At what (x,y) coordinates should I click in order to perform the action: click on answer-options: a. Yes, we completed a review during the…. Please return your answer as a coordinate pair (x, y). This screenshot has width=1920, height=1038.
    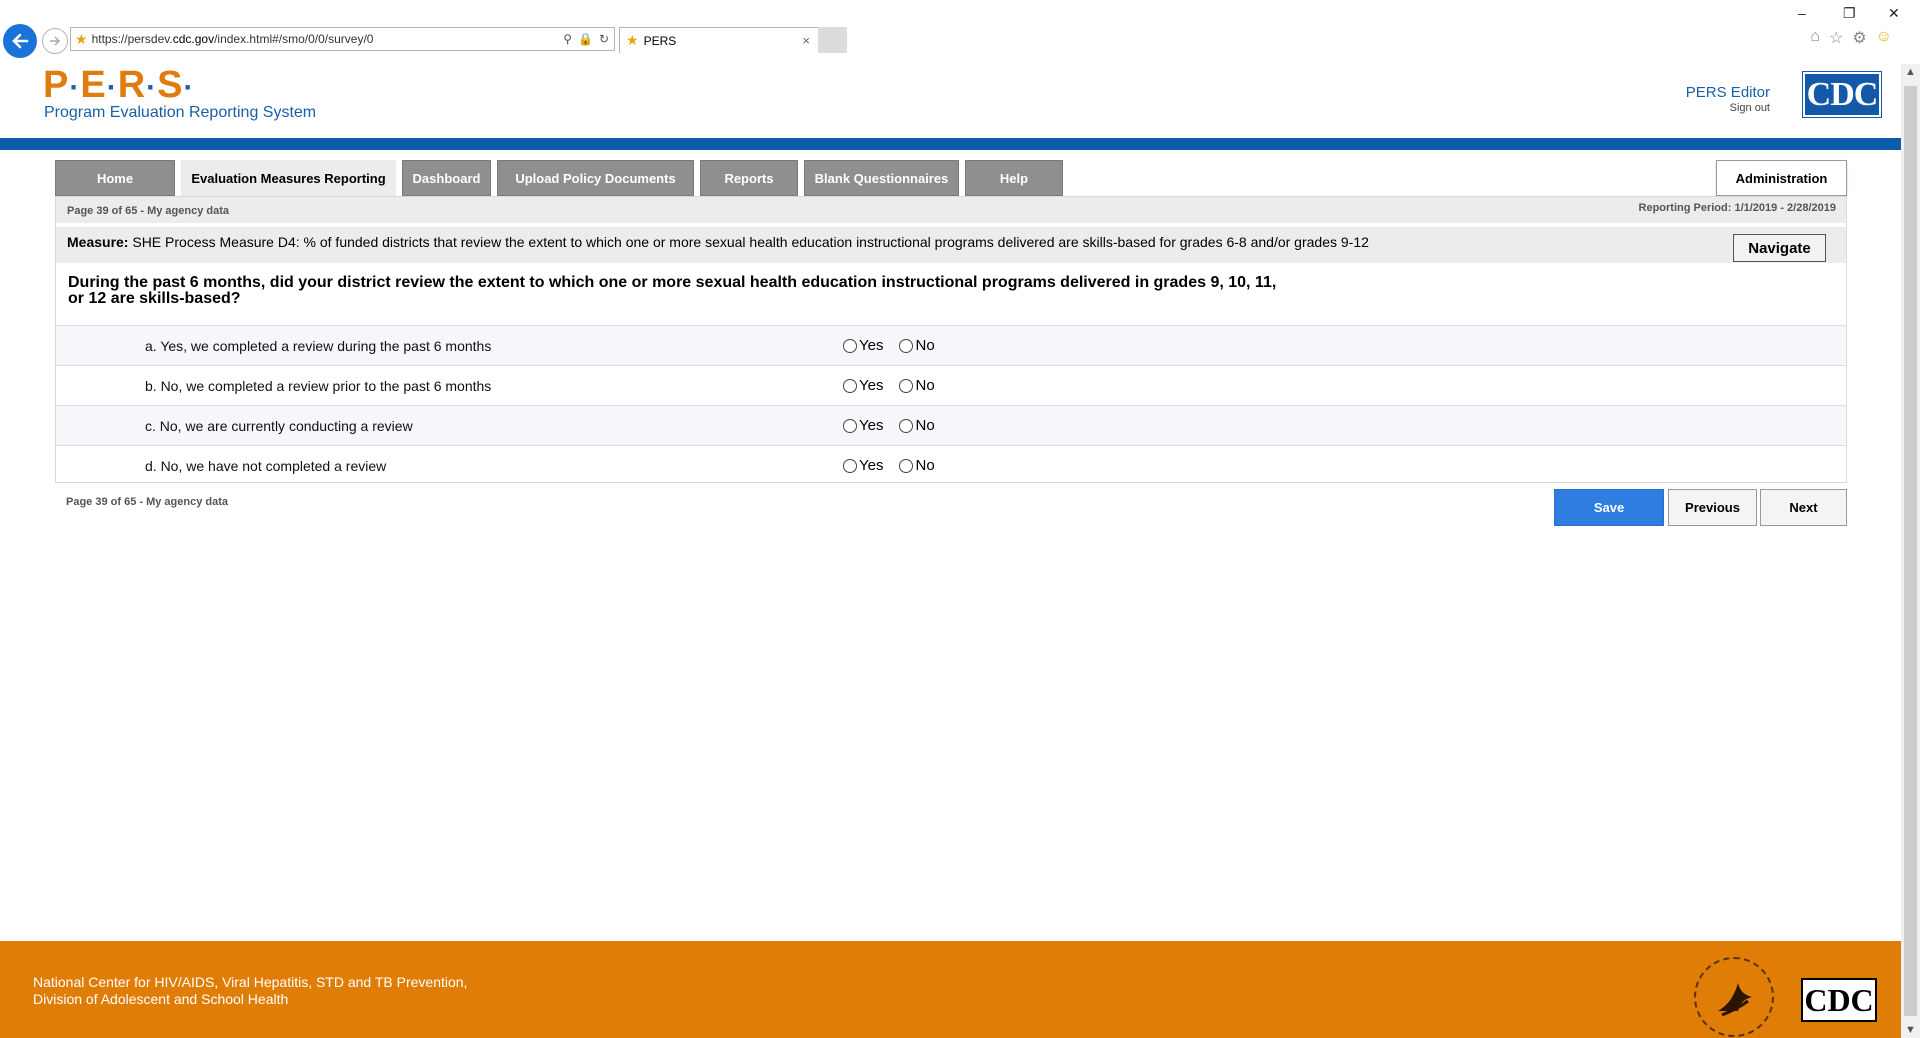
    Looking at the image, I should click on (951, 405).